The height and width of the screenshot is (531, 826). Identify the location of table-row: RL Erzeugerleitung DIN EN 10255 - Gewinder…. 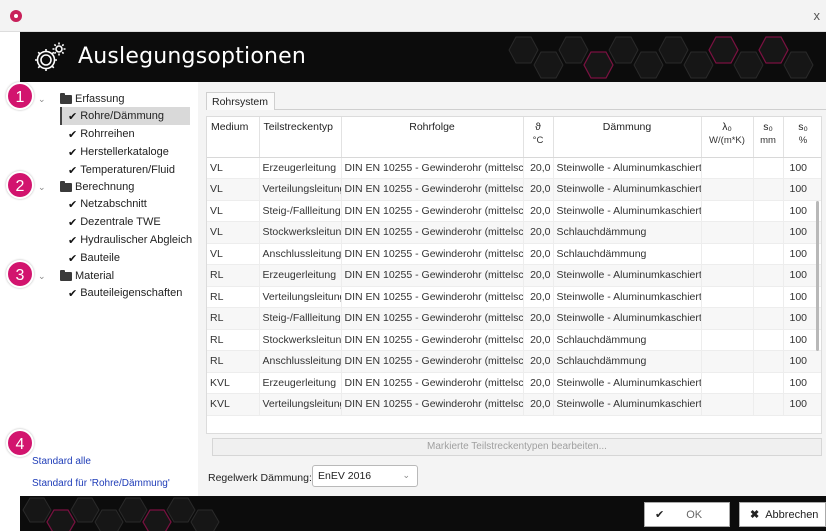
(514, 275).